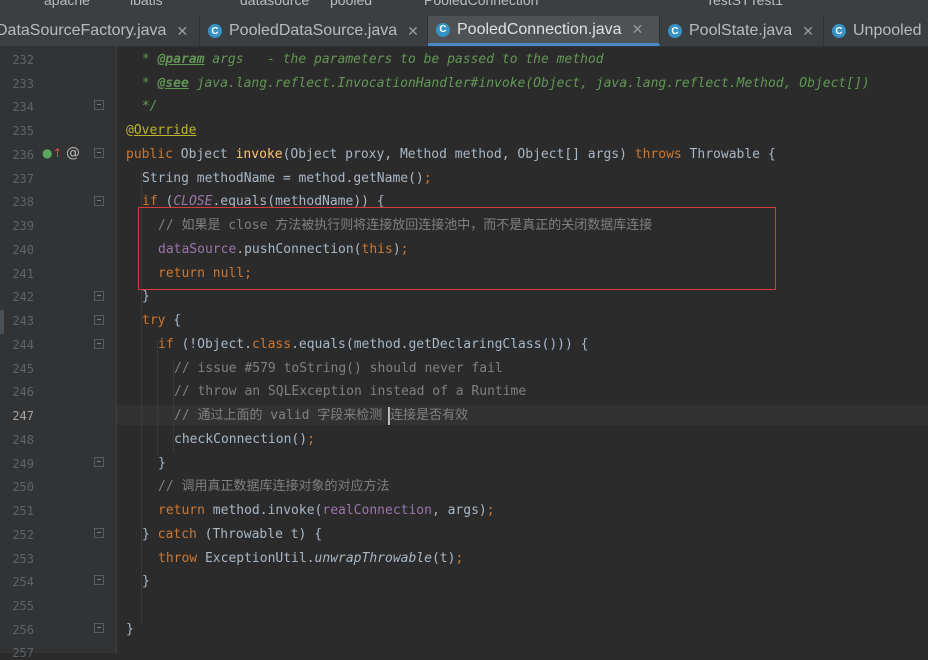  I want to click on override-icon: ●↑, so click(52, 153).